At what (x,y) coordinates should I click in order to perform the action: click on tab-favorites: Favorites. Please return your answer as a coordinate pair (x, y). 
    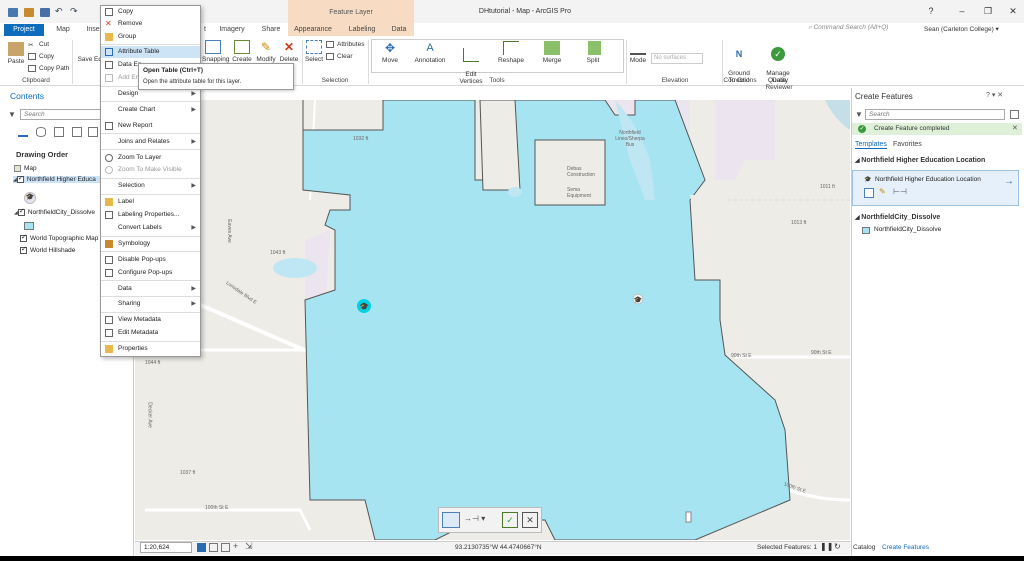
    Looking at the image, I should click on (907, 144).